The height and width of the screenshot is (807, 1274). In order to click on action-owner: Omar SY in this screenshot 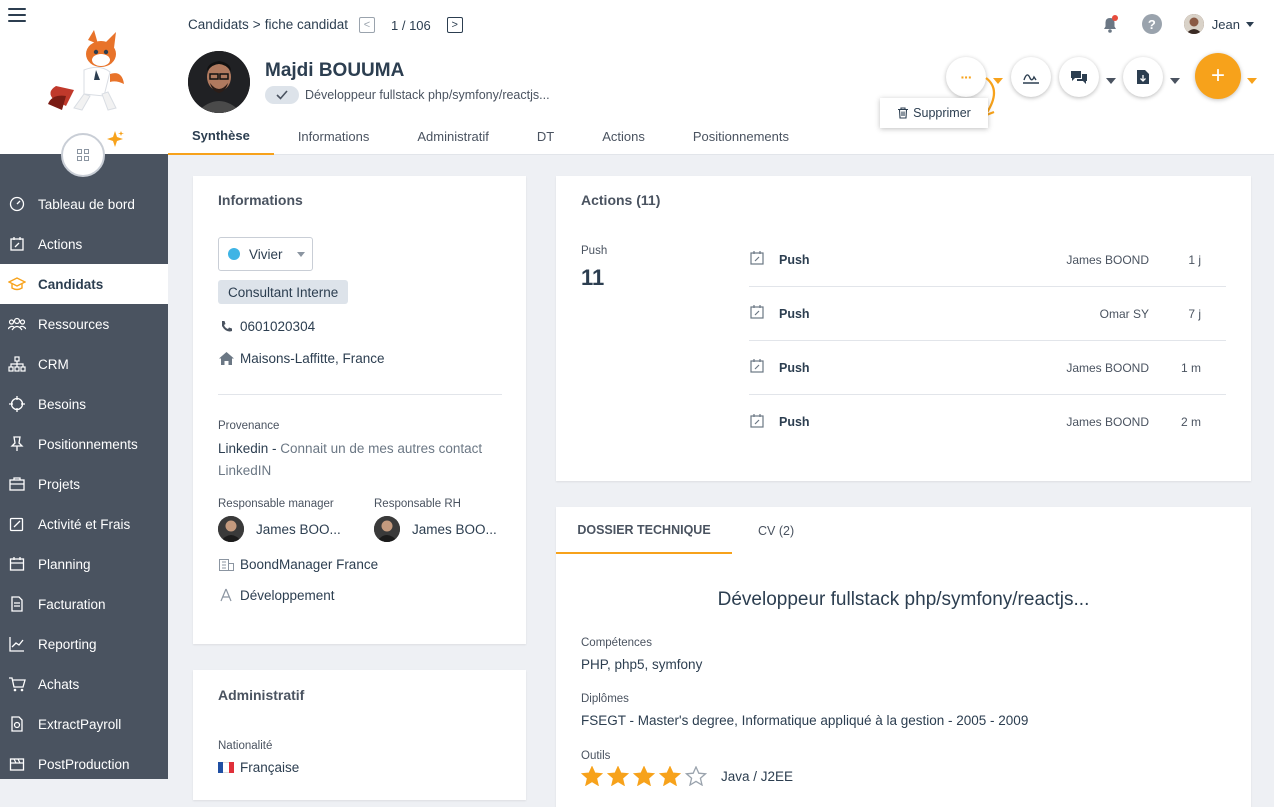, I will do `click(1124, 313)`.